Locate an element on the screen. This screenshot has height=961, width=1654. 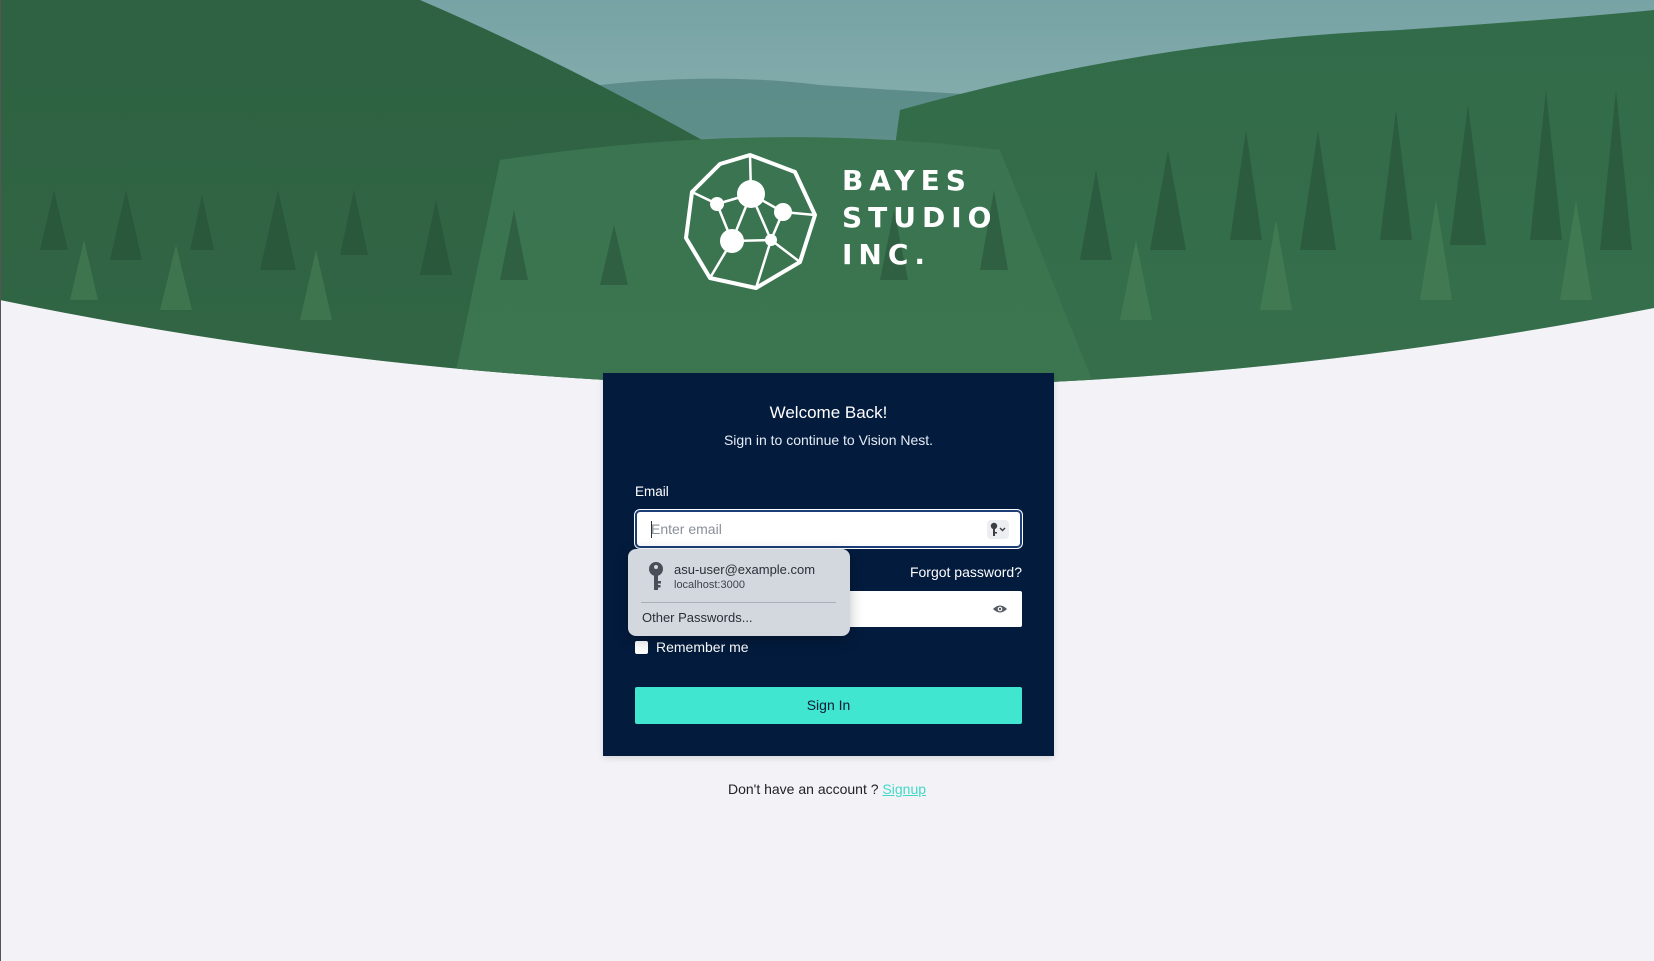
remember-me-checkbox is located at coordinates (641, 647).